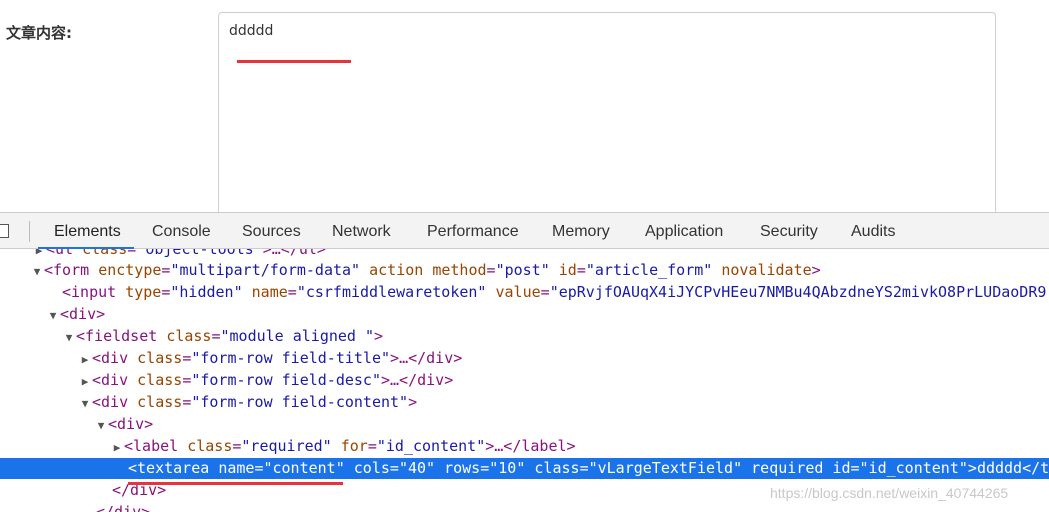 The height and width of the screenshot is (512, 1049). What do you see at coordinates (789, 231) in the screenshot?
I see `tab-security: Security` at bounding box center [789, 231].